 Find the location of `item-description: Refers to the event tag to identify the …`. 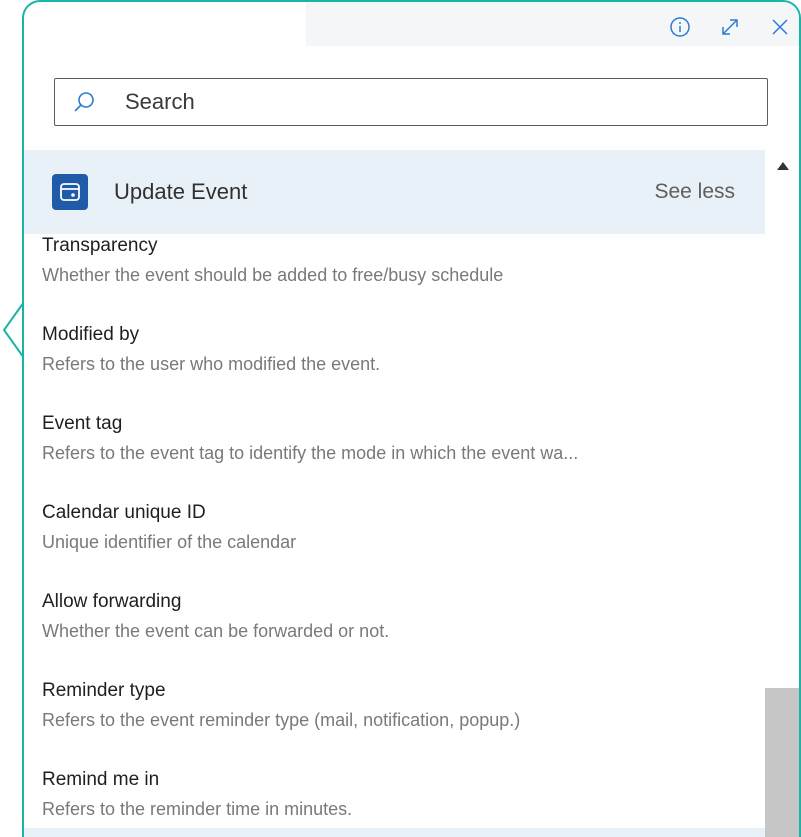

item-description: Refers to the event tag to identify the … is located at coordinates (310, 453).